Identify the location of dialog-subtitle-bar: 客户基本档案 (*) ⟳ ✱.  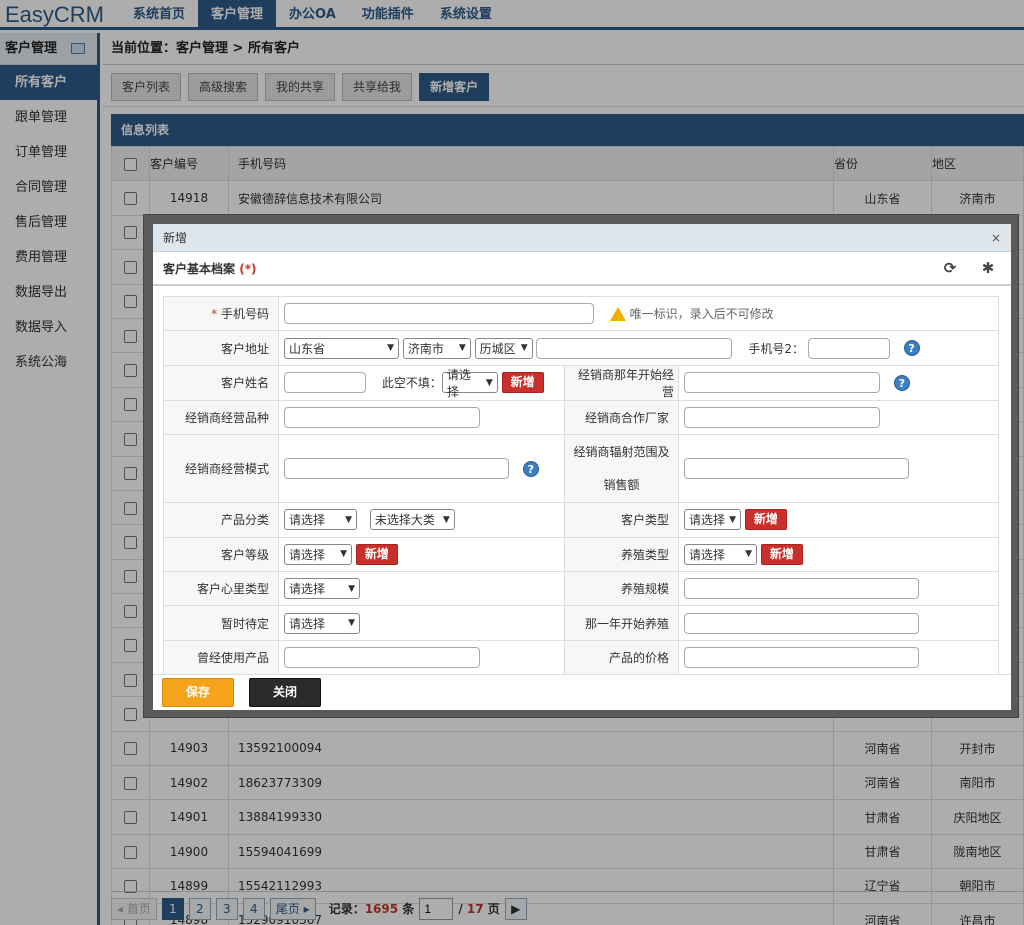
(582, 269).